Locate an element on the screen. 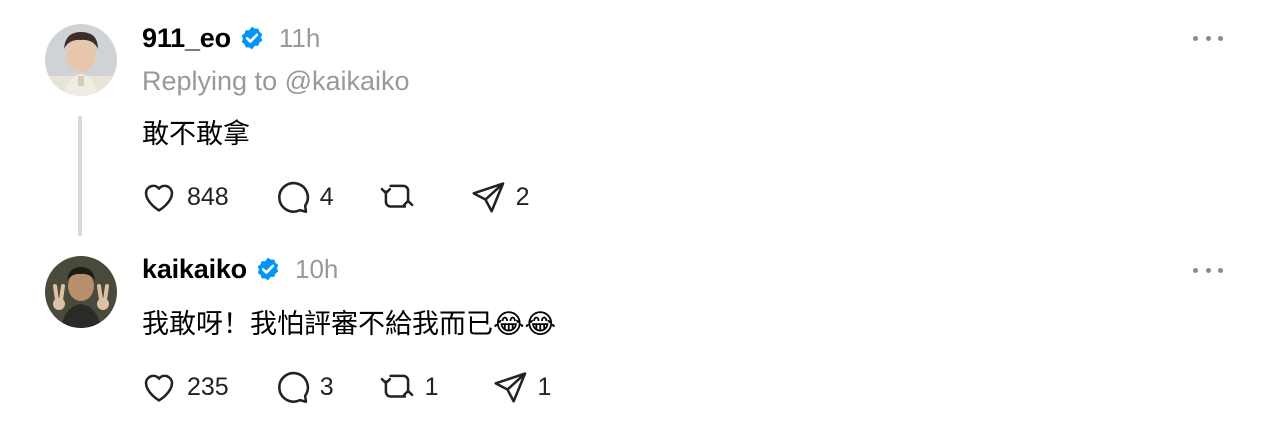 The height and width of the screenshot is (432, 1262). post-text-content: 敢不敢拿 is located at coordinates (196, 134).